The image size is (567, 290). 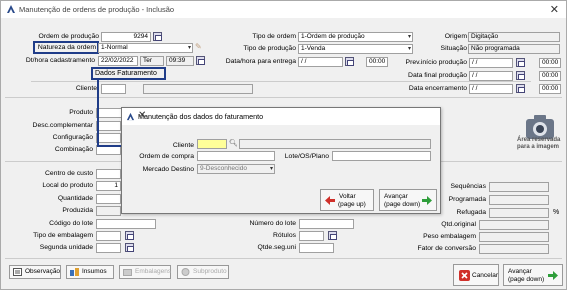 What do you see at coordinates (471, 212) in the screenshot?
I see `refugada-label: Refugada` at bounding box center [471, 212].